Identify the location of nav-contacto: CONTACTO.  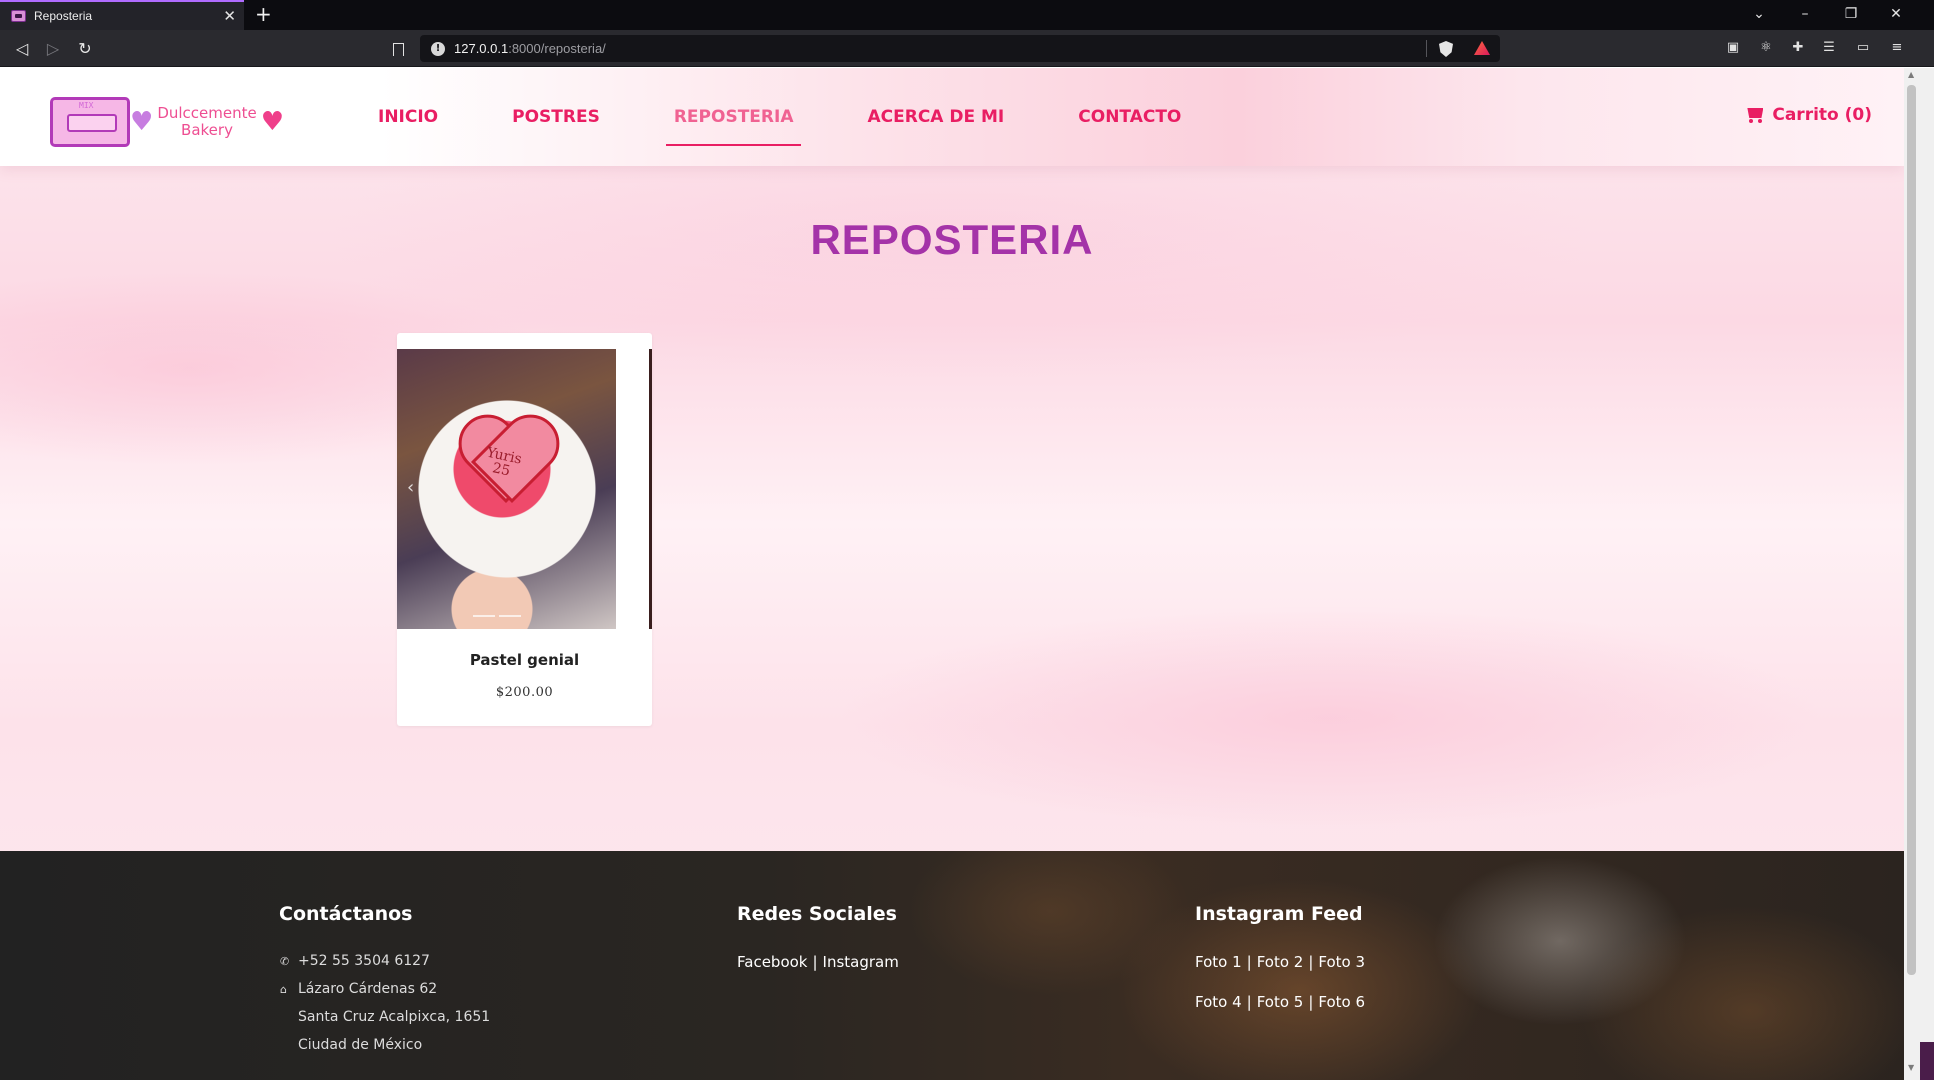
(1129, 117).